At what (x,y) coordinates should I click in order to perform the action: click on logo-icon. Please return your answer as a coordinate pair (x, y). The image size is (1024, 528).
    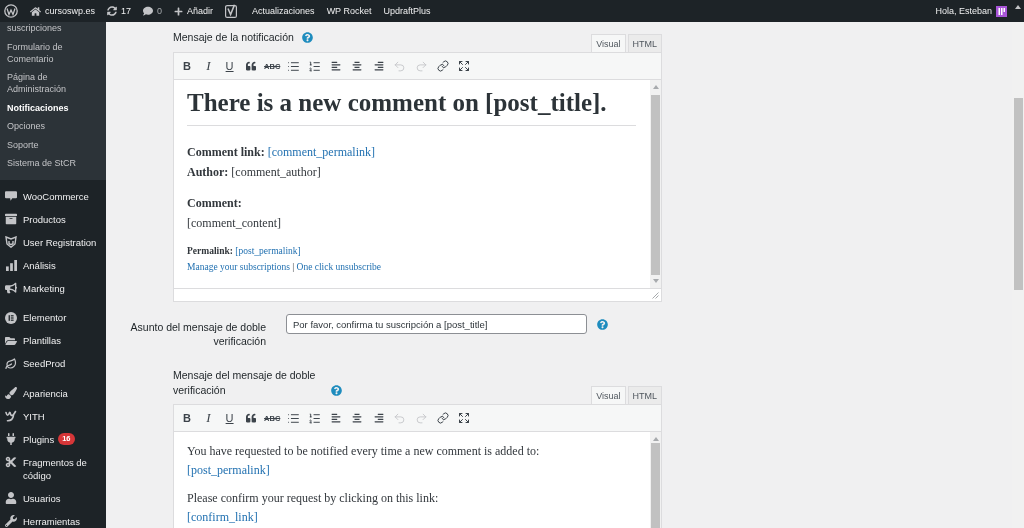
    Looking at the image, I should click on (11, 11).